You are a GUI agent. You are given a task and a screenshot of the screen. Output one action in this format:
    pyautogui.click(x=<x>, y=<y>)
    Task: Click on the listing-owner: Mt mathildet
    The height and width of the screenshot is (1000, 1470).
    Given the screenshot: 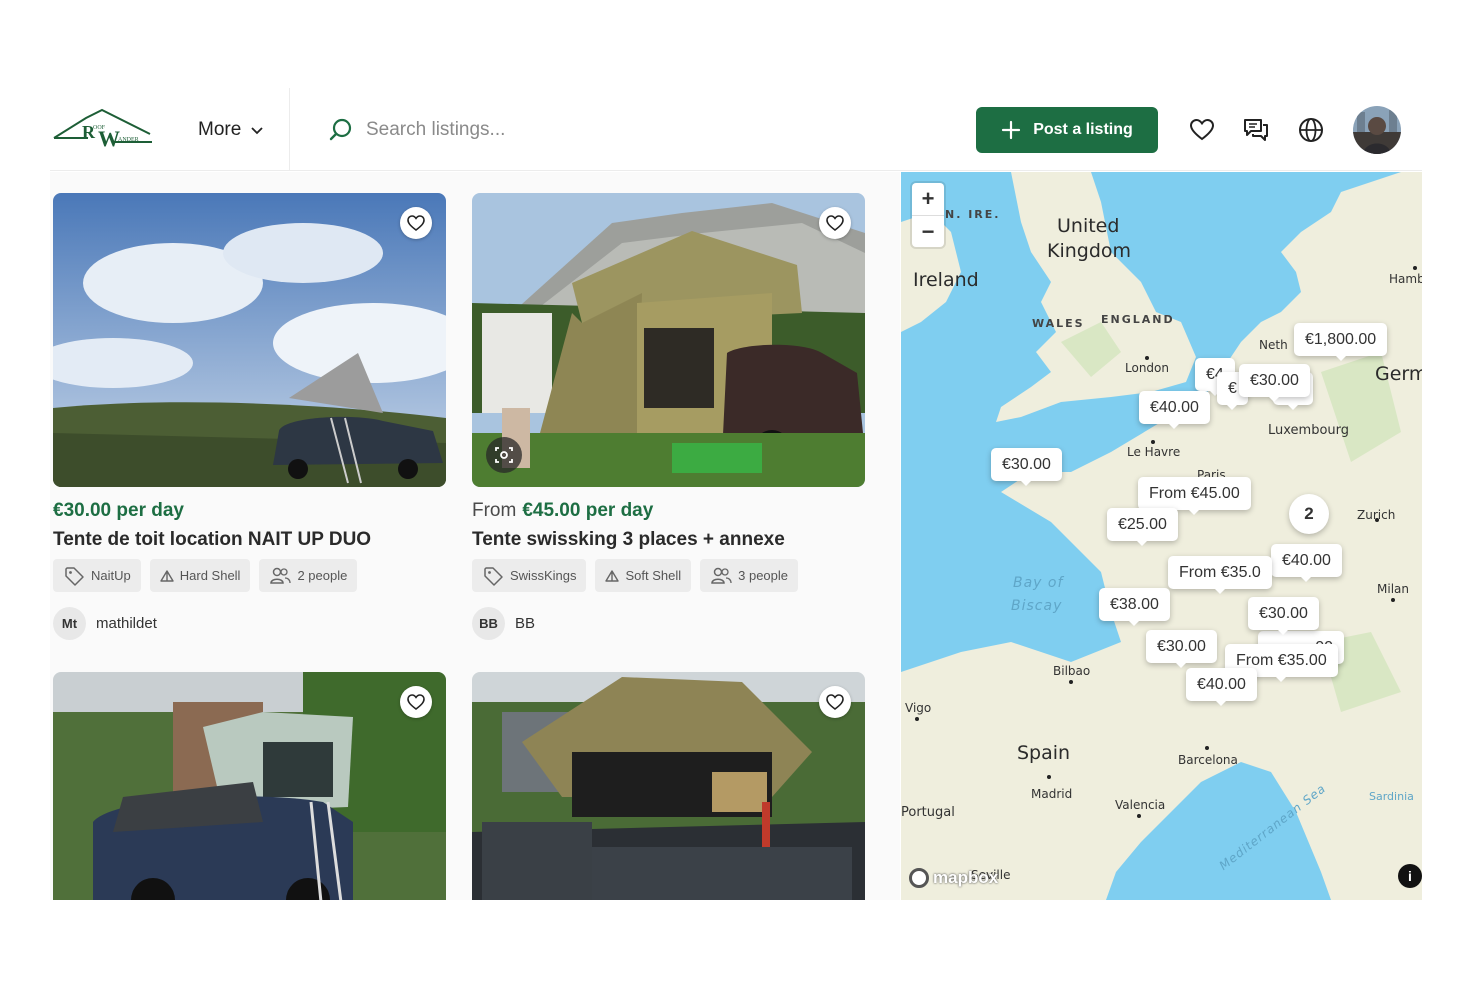 What is the action you would take?
    pyautogui.click(x=249, y=623)
    